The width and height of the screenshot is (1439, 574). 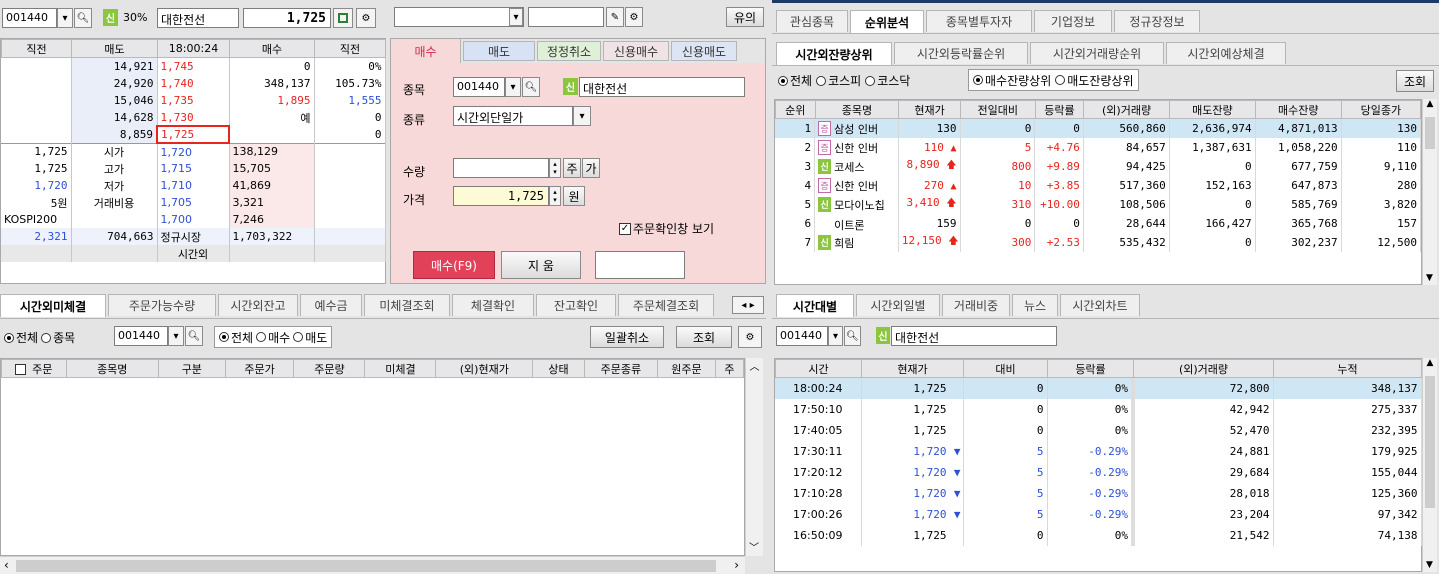 What do you see at coordinates (1429, 192) in the screenshot?
I see `ranking-scrollbar: ▲ ▼` at bounding box center [1429, 192].